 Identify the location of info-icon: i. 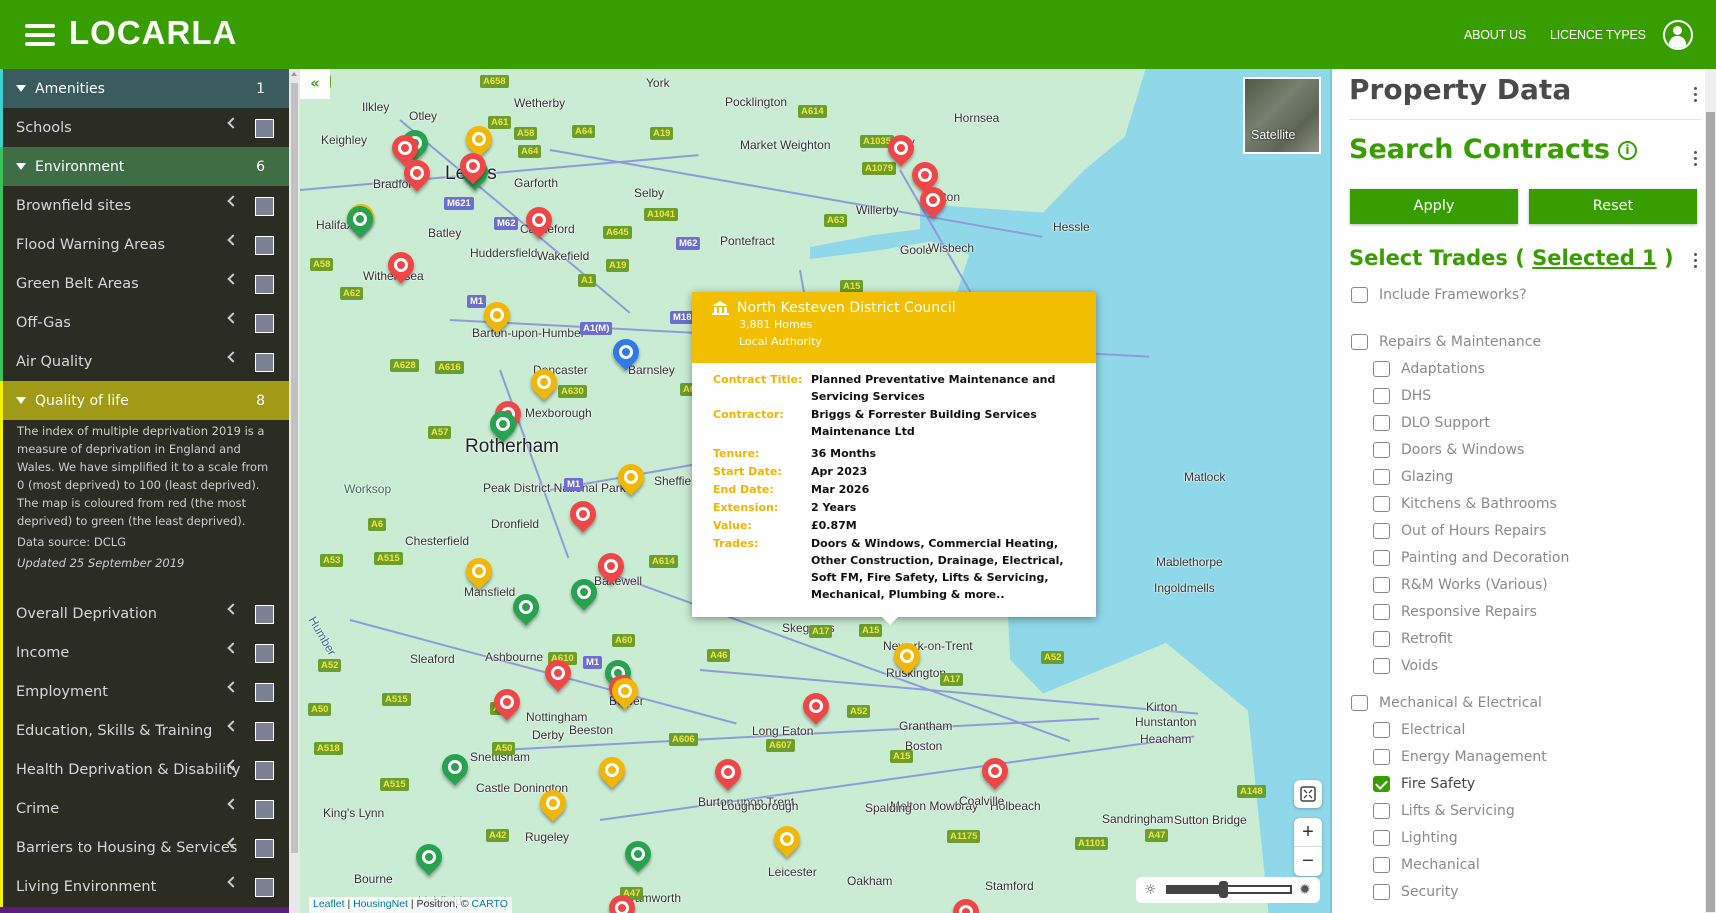
(1627, 150).